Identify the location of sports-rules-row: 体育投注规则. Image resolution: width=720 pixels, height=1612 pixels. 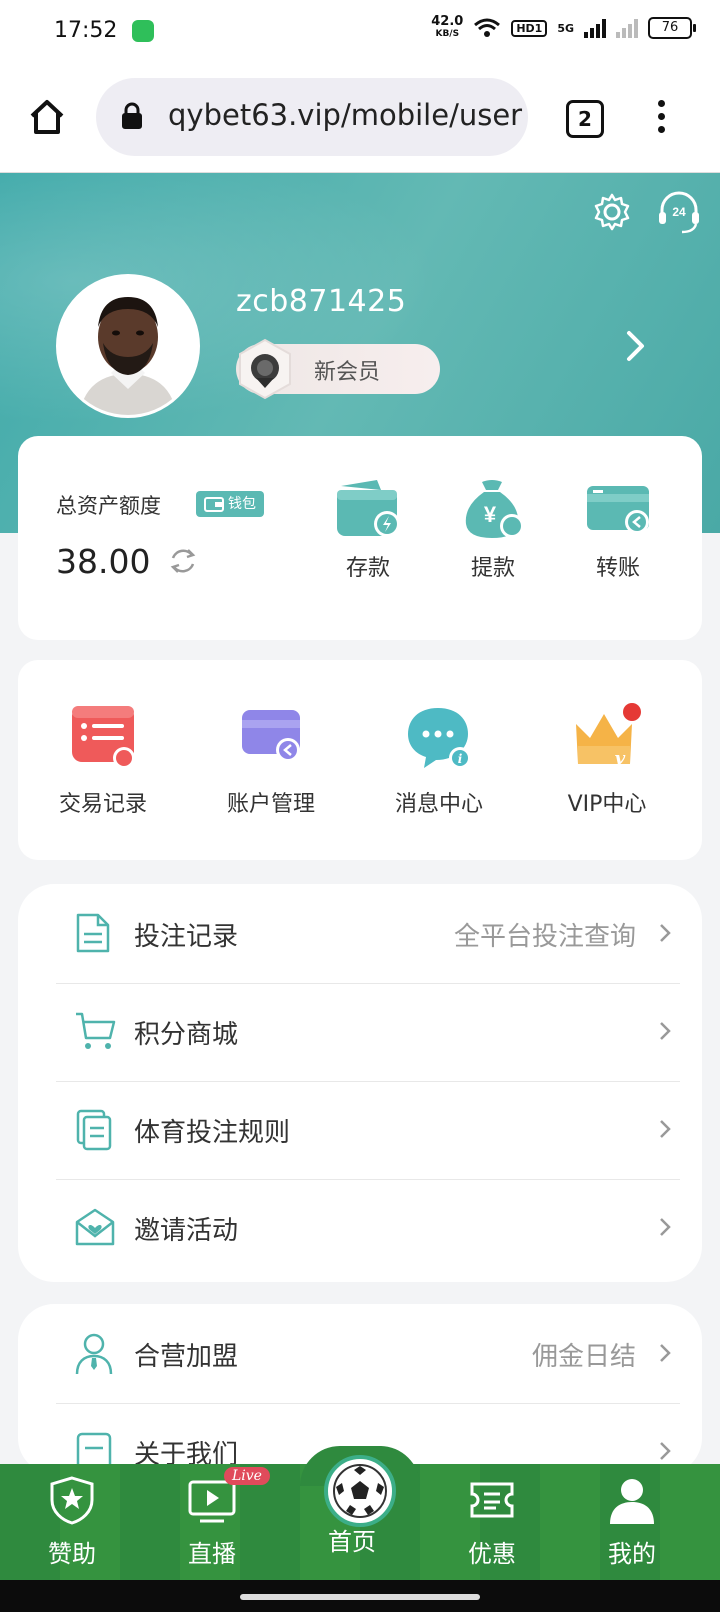
(368, 1130).